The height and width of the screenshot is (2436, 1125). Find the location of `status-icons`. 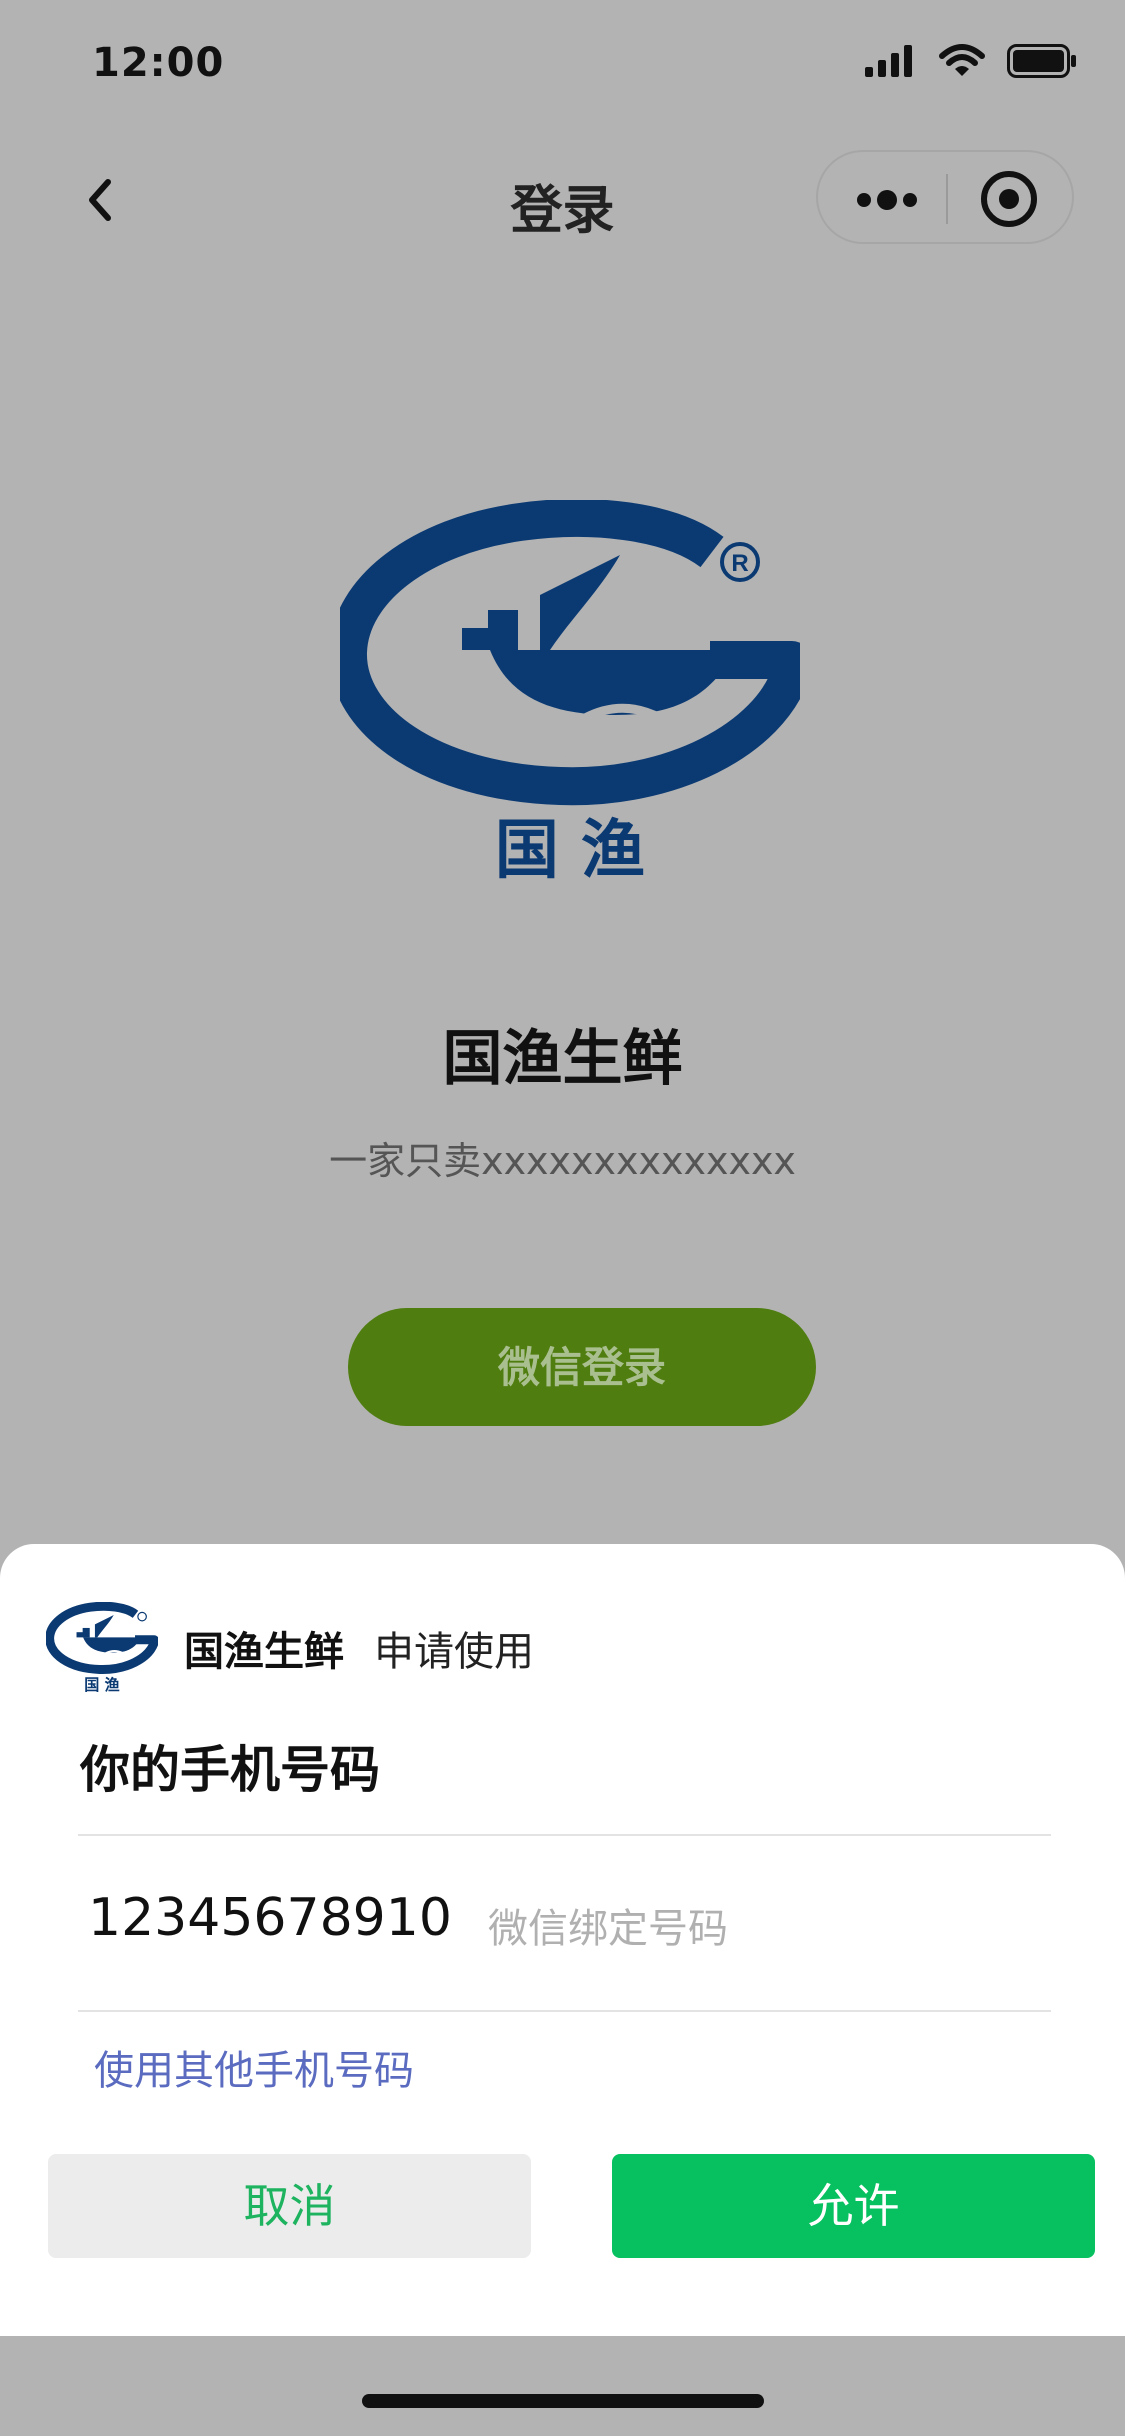

status-icons is located at coordinates (971, 61).